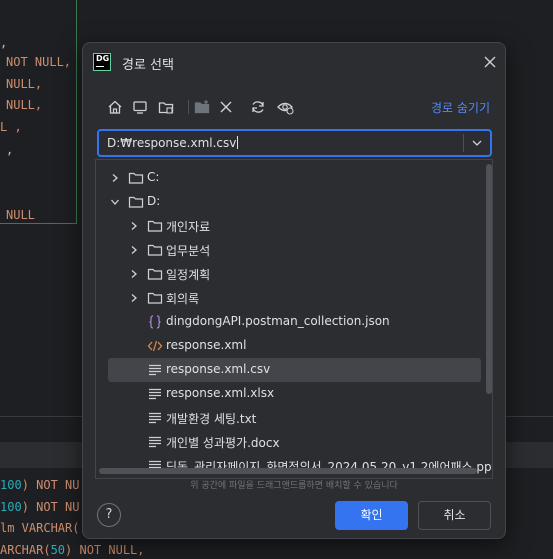 This screenshot has width=553, height=559. What do you see at coordinates (11, 127) in the screenshot?
I see `code-line: L ,` at bounding box center [11, 127].